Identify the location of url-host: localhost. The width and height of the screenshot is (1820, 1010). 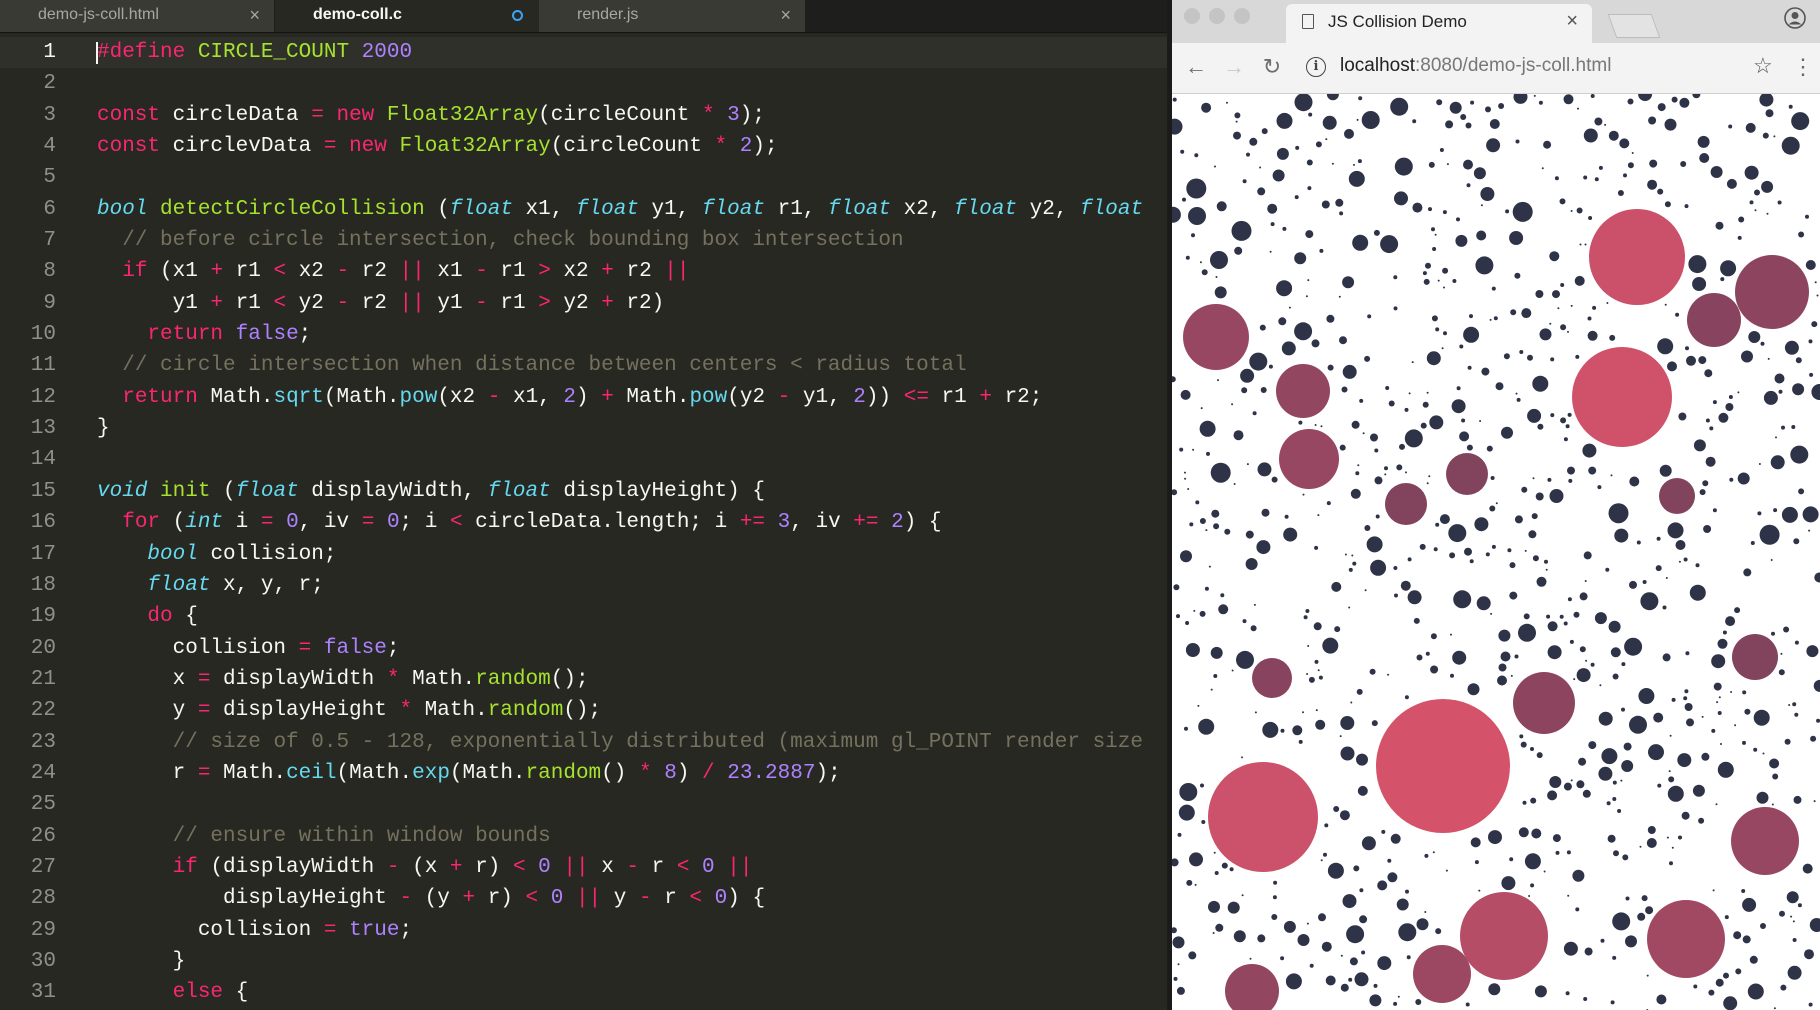
(1377, 65).